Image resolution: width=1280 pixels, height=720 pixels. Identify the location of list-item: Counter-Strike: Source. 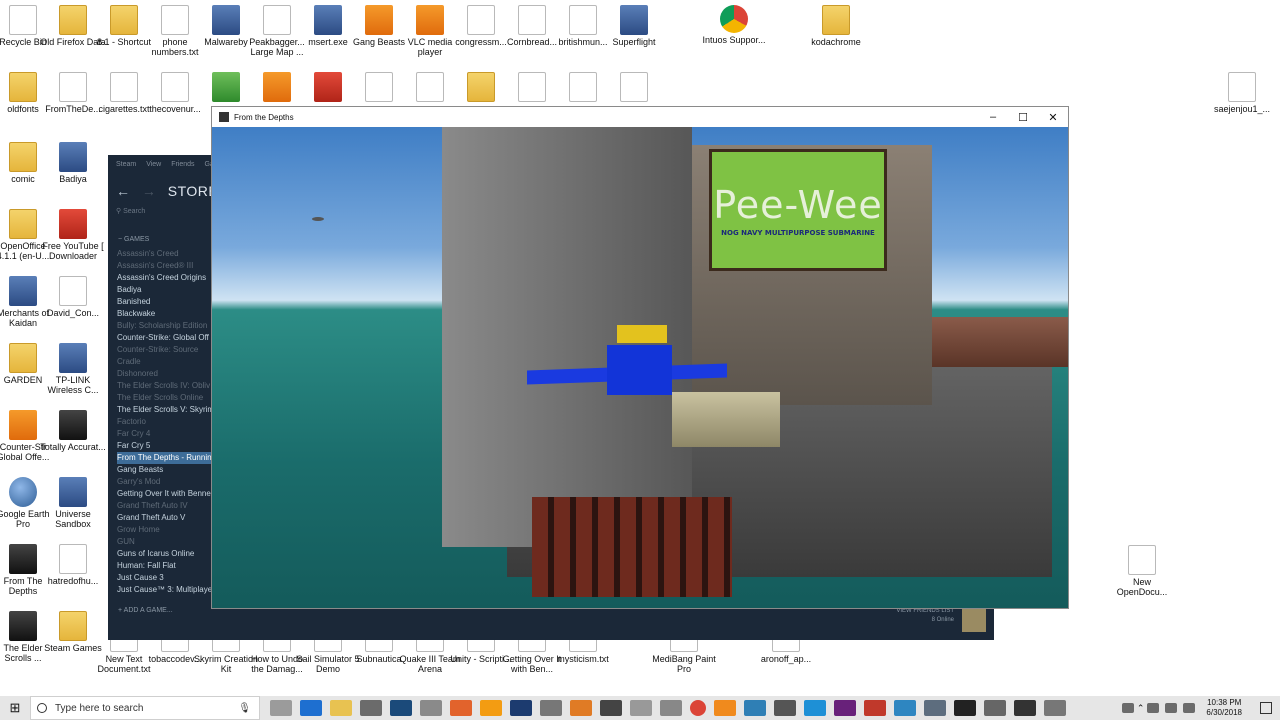
(168, 350).